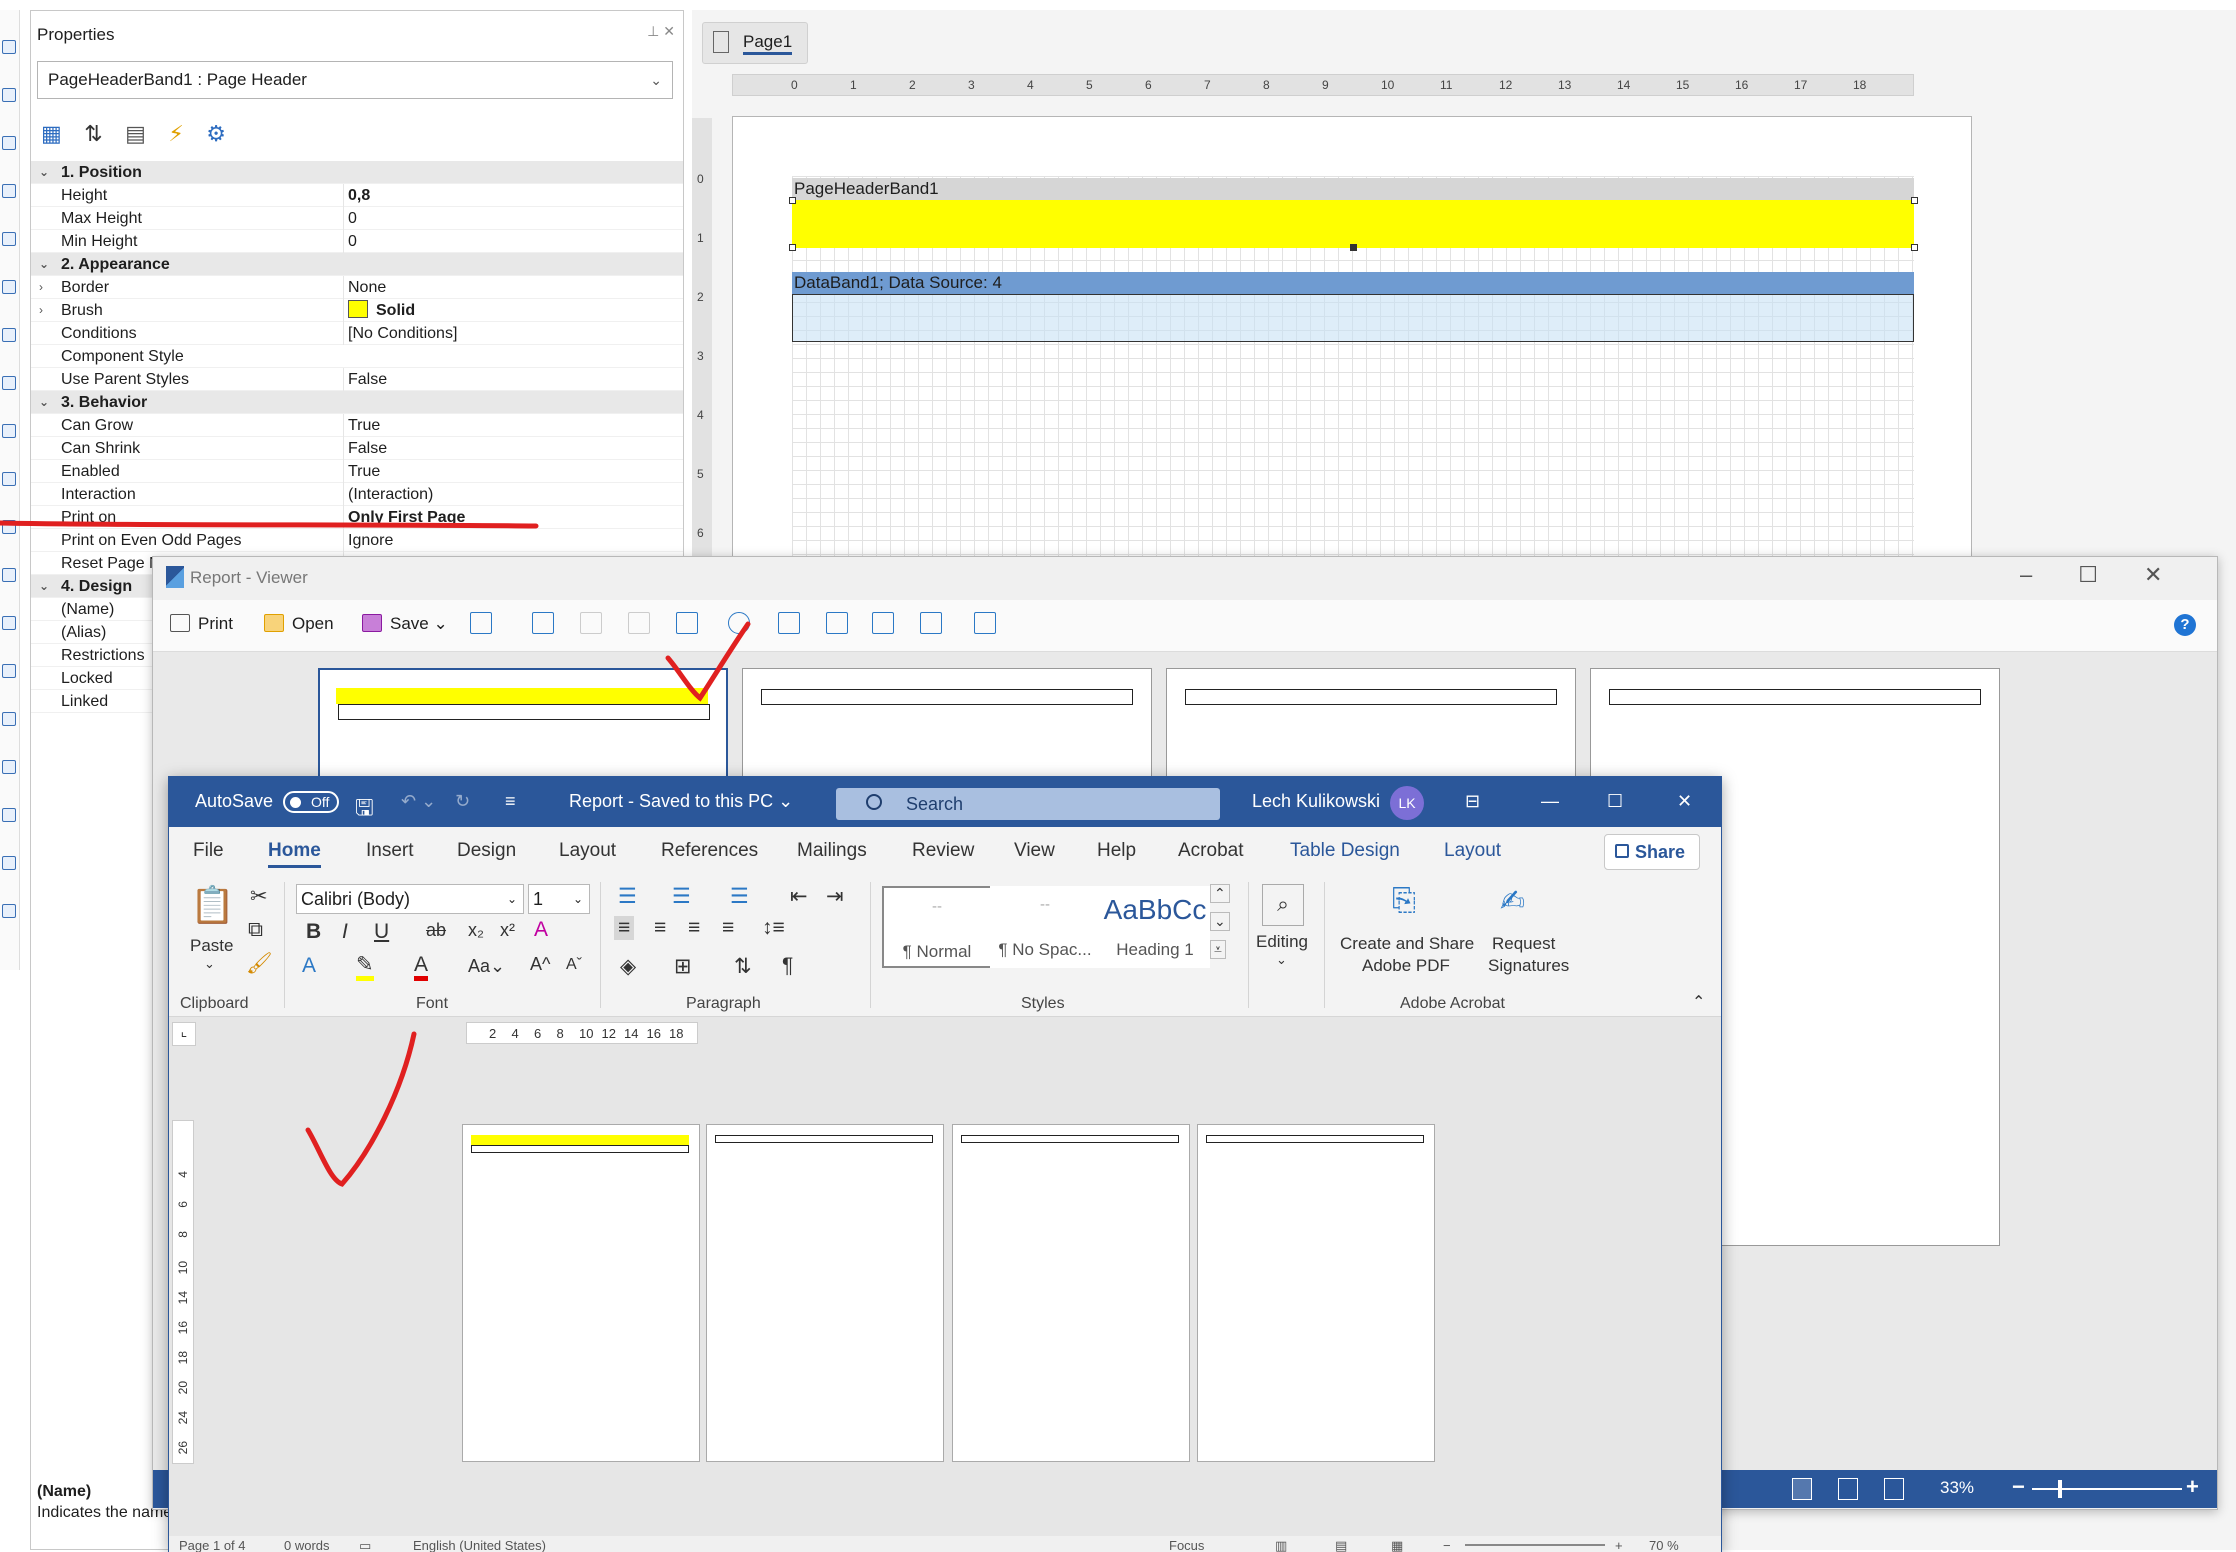  Describe the element at coordinates (799, 896) in the screenshot. I see `decrease-indent-icon: ⇤` at that location.